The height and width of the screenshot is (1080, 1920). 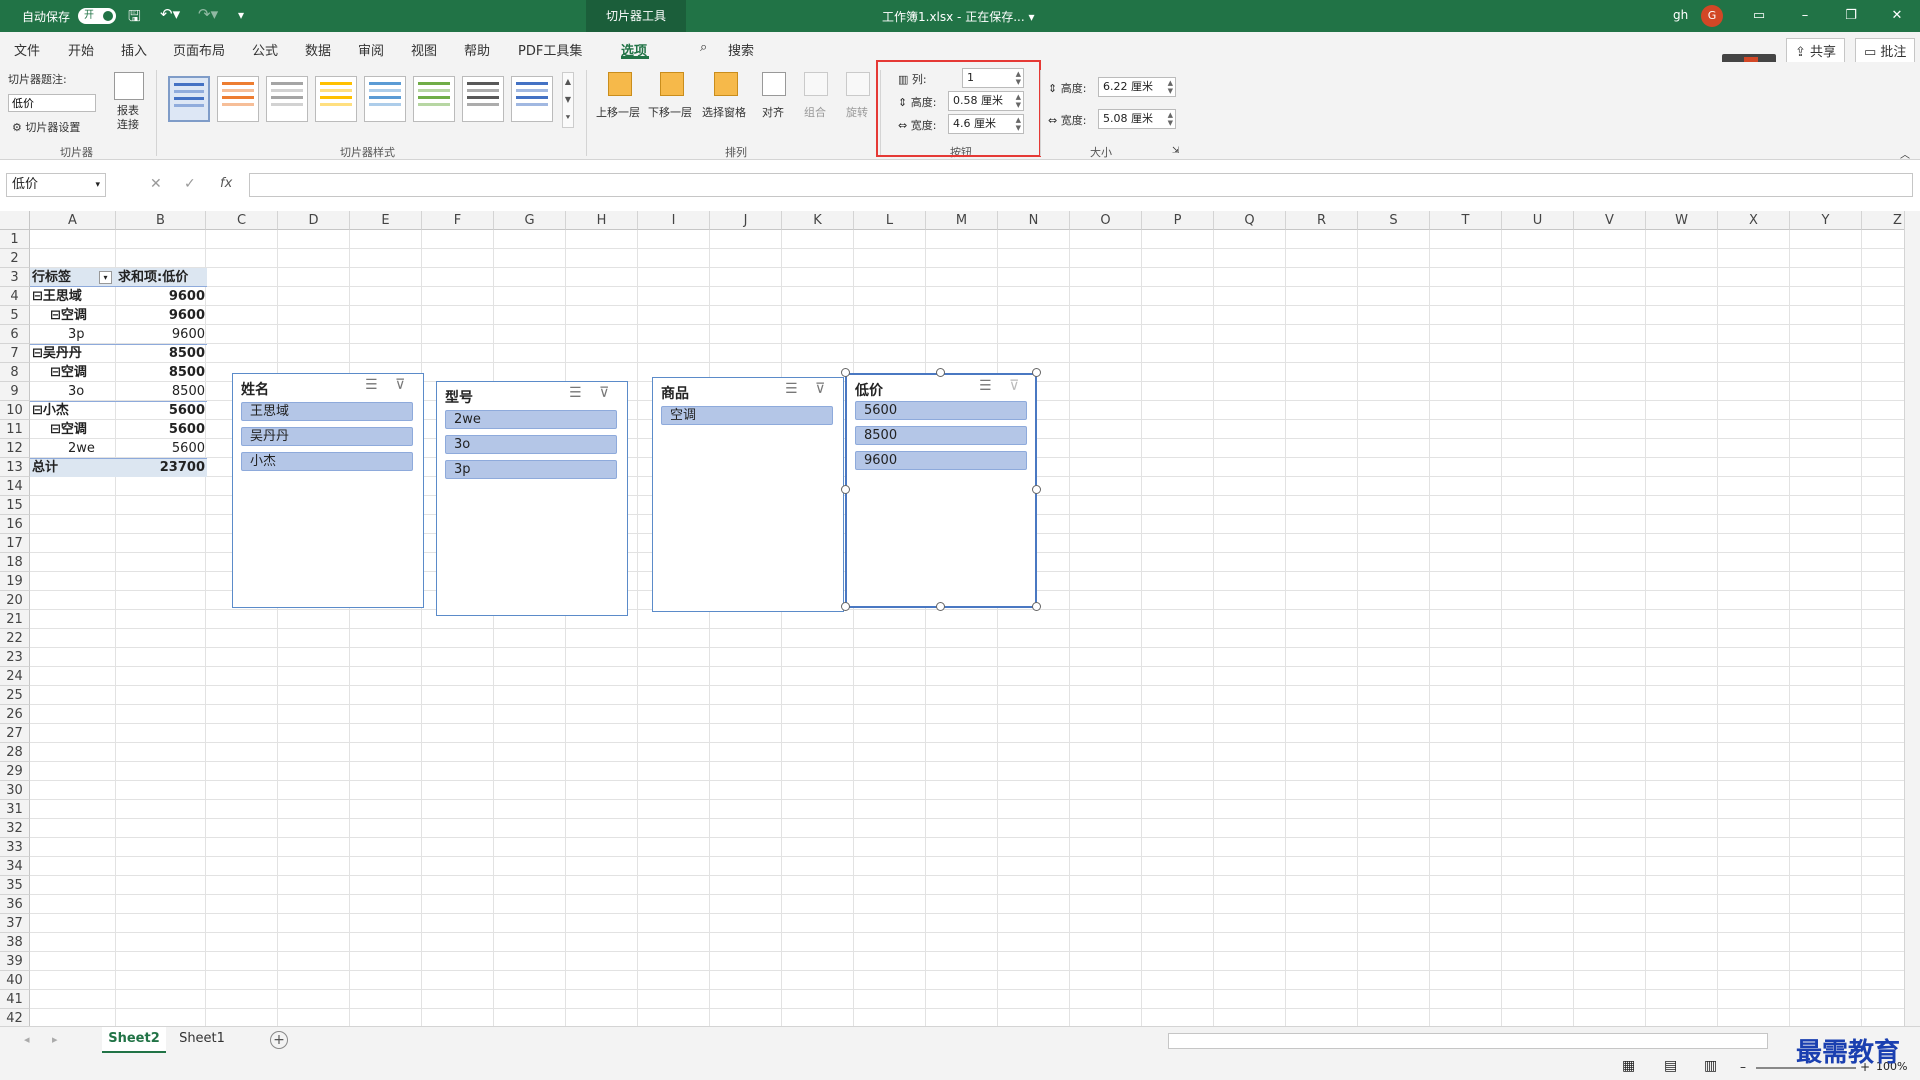 What do you see at coordinates (726, 84) in the screenshot?
I see `selection-pane-icon` at bounding box center [726, 84].